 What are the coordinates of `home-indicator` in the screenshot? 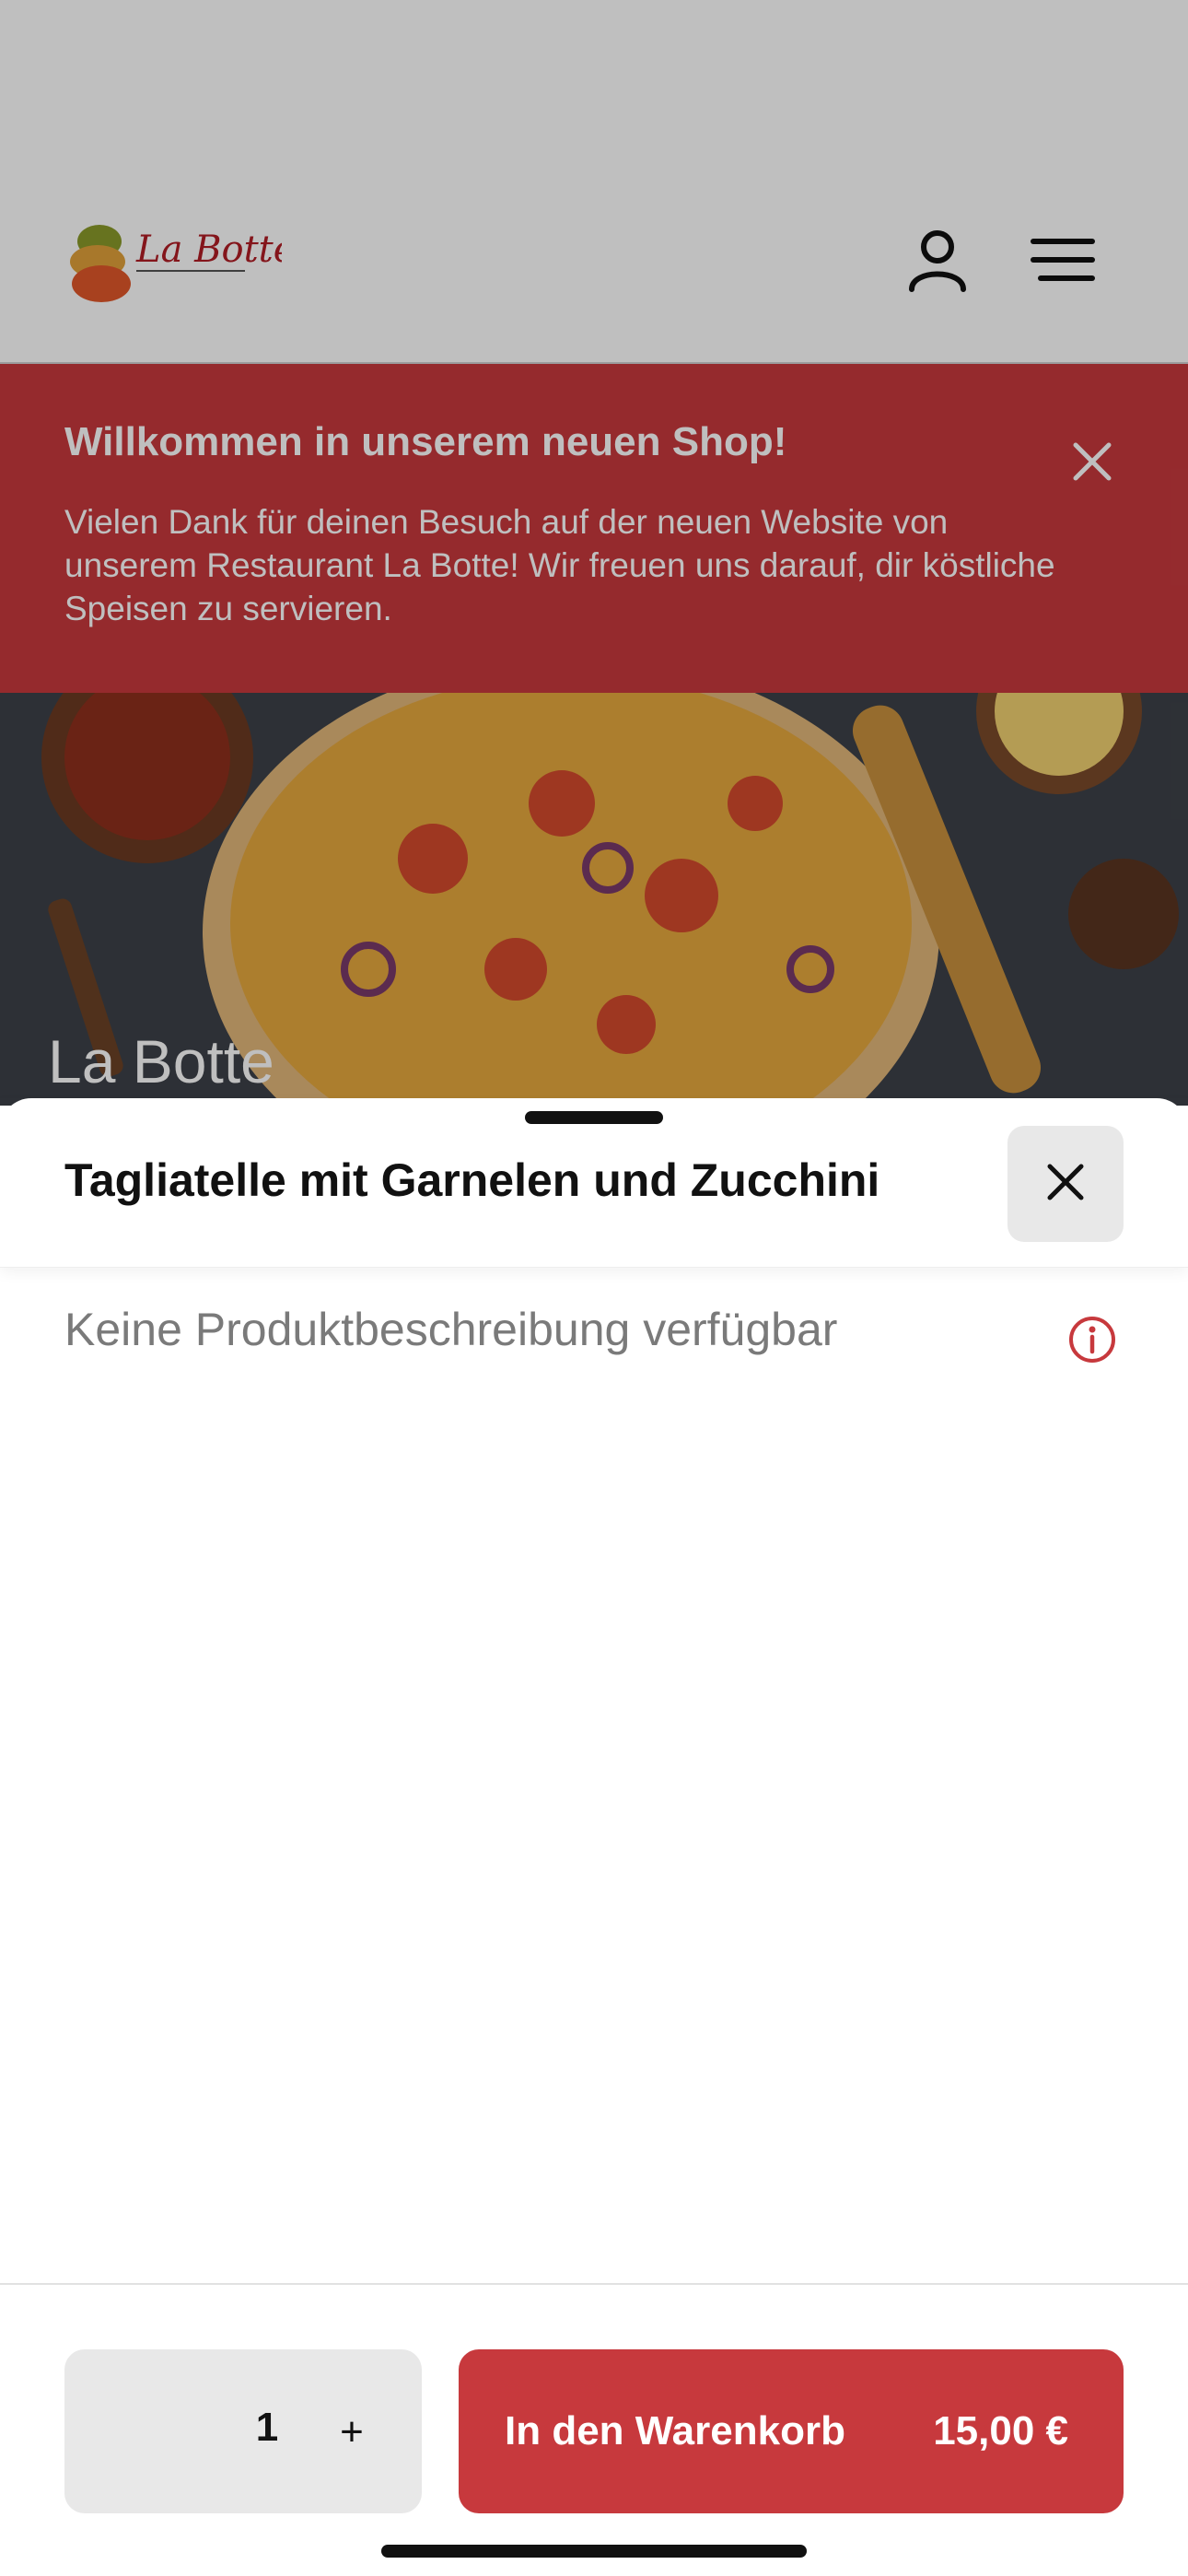 It's located at (594, 2551).